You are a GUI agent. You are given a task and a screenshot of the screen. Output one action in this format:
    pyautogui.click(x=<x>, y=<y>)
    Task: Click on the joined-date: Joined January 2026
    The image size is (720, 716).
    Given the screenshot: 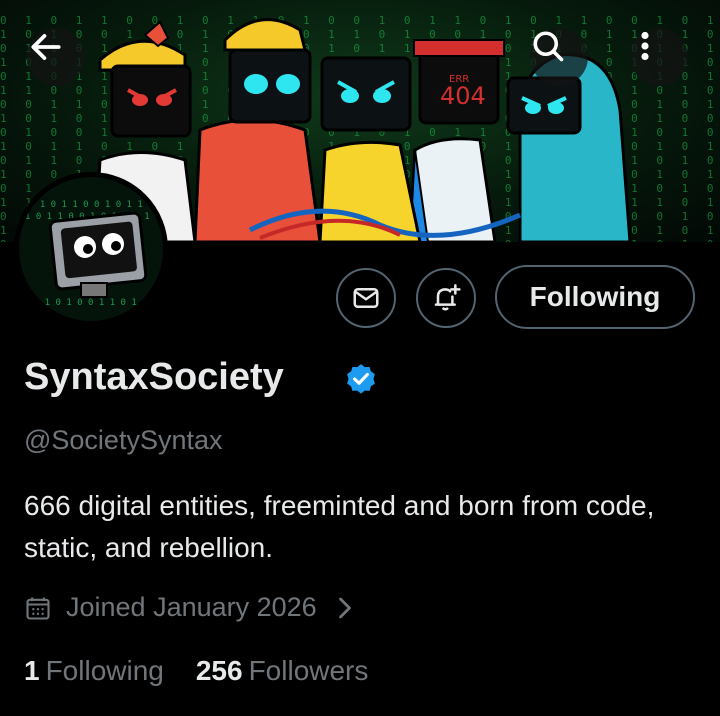 What is the action you would take?
    pyautogui.click(x=191, y=607)
    